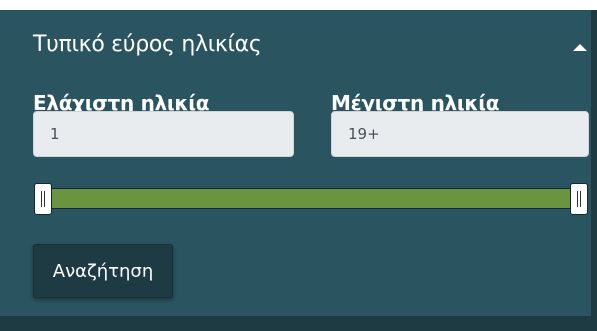 This screenshot has height=331, width=597. I want to click on collapse-toggle, so click(580, 47).